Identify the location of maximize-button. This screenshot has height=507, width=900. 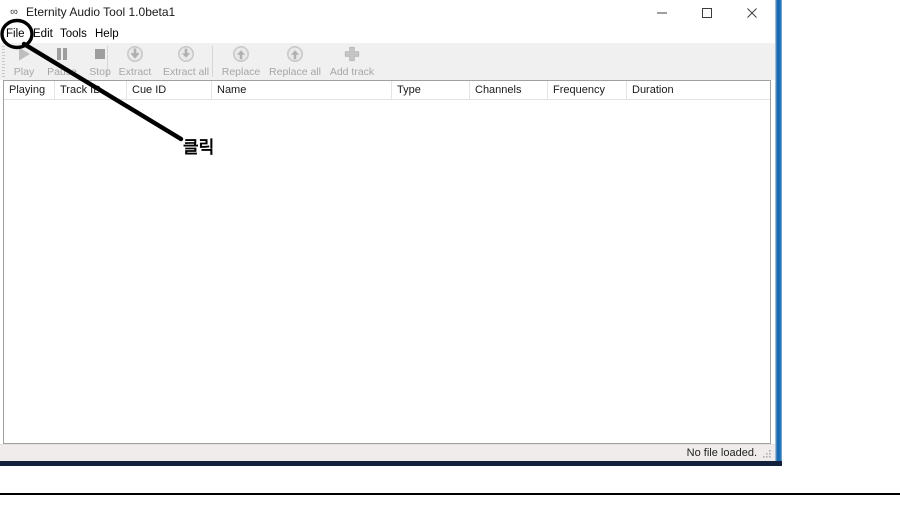
(707, 13).